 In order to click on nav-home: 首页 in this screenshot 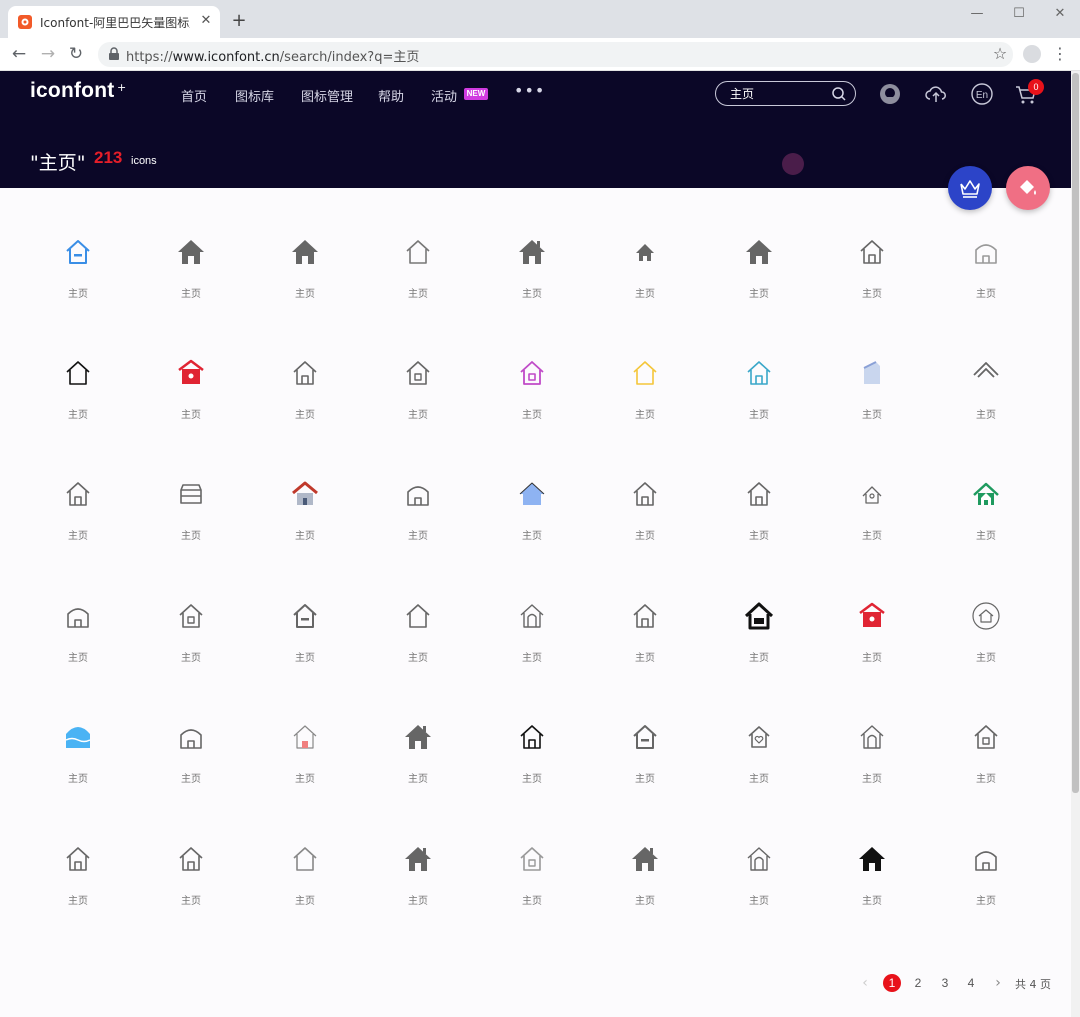, I will do `click(194, 95)`.